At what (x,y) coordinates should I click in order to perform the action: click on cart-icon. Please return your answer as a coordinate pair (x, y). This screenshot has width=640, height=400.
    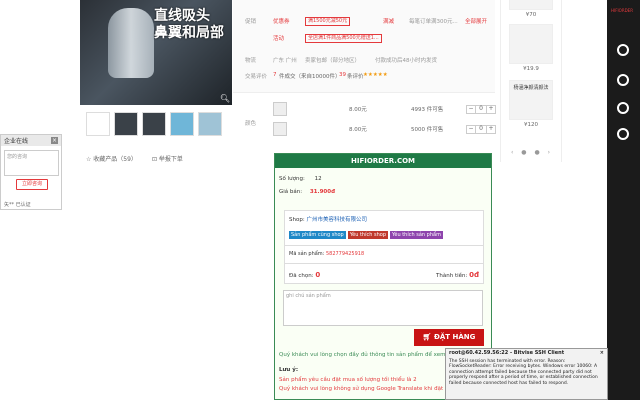
    Looking at the image, I should click on (623, 50).